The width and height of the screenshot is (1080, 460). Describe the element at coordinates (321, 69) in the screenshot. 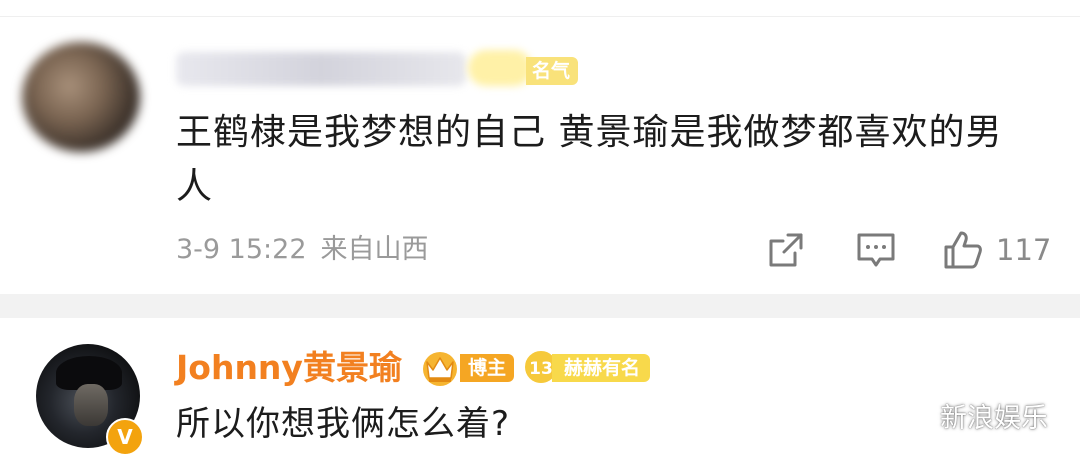

I see `username-blurred` at that location.